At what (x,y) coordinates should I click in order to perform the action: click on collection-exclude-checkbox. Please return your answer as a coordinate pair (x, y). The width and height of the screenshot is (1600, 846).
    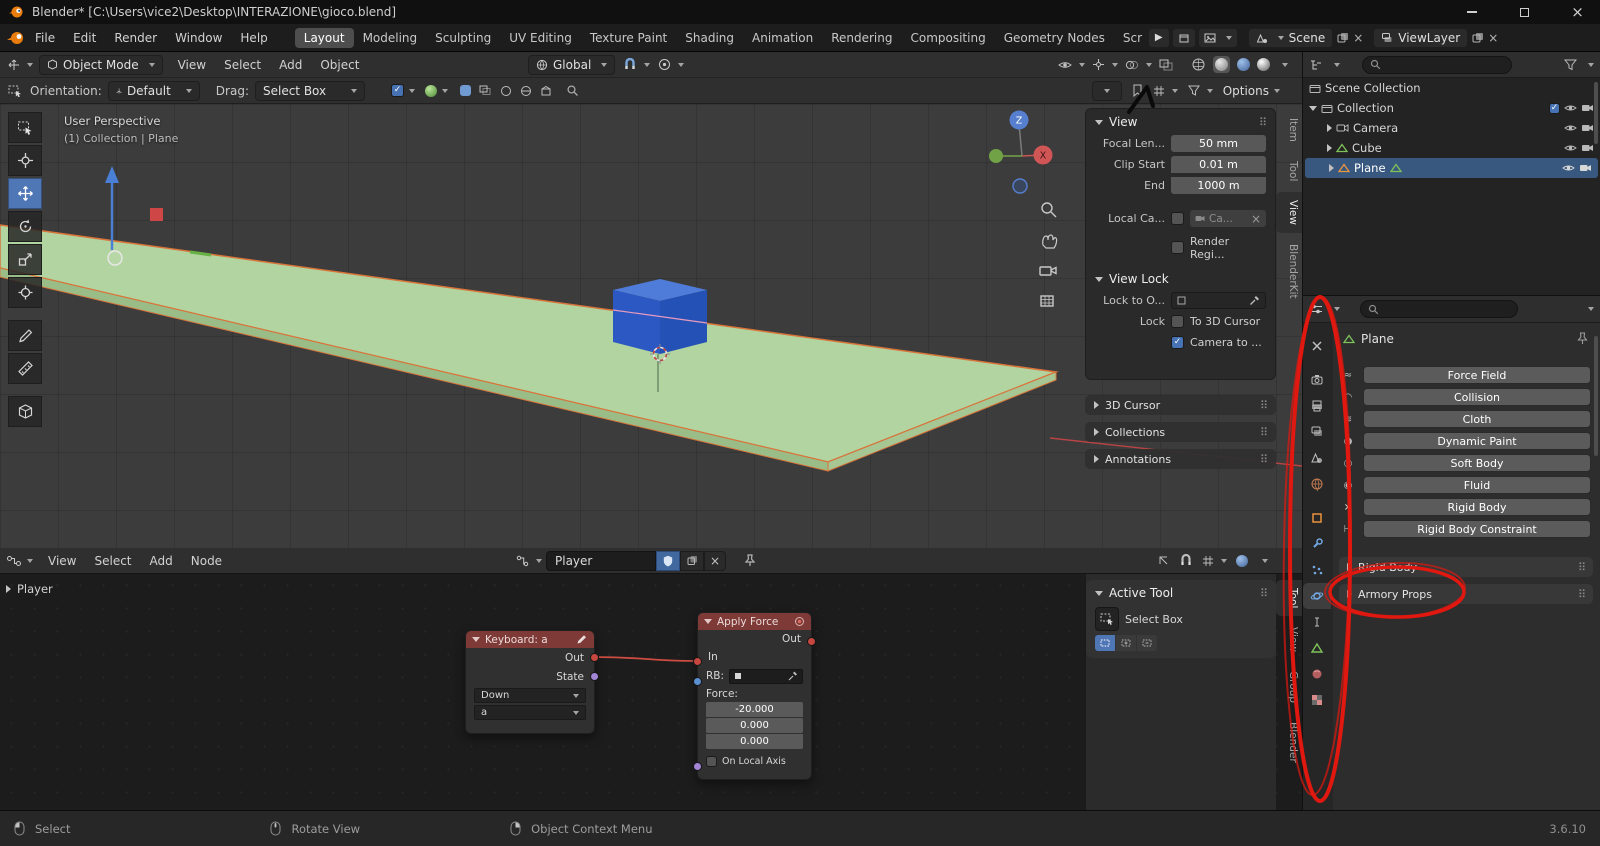
    Looking at the image, I should click on (1554, 108).